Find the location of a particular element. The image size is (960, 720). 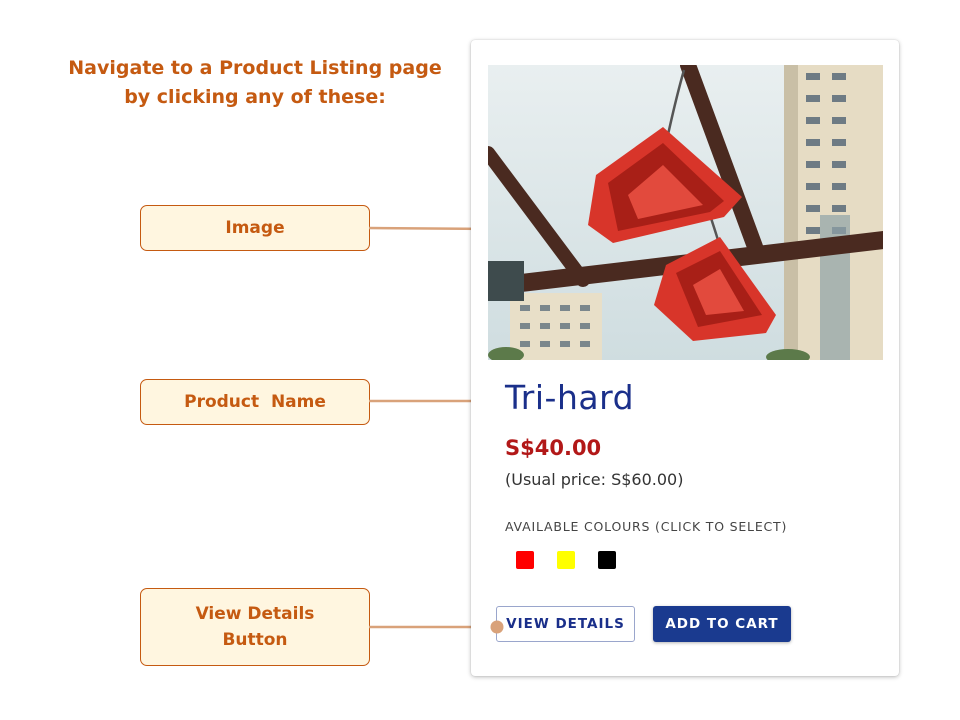

colour-swatches is located at coordinates (566, 560).